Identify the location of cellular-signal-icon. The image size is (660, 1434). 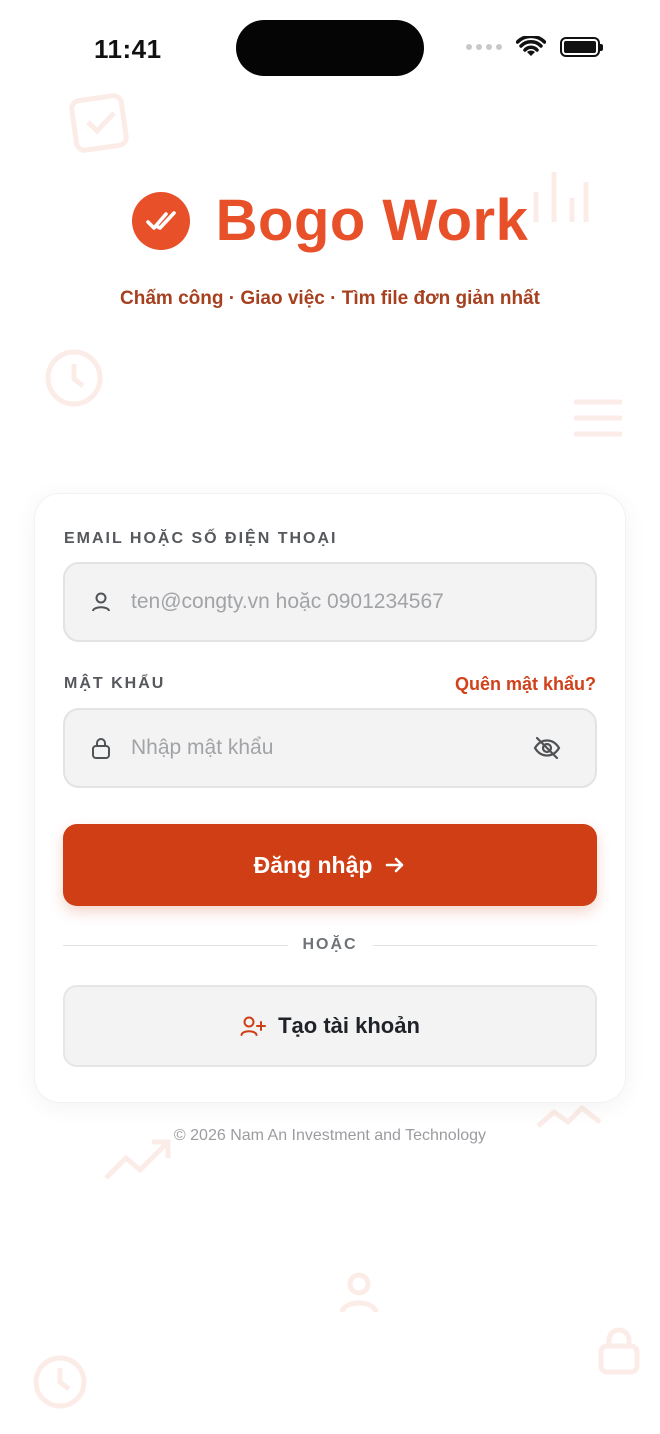
(484, 47).